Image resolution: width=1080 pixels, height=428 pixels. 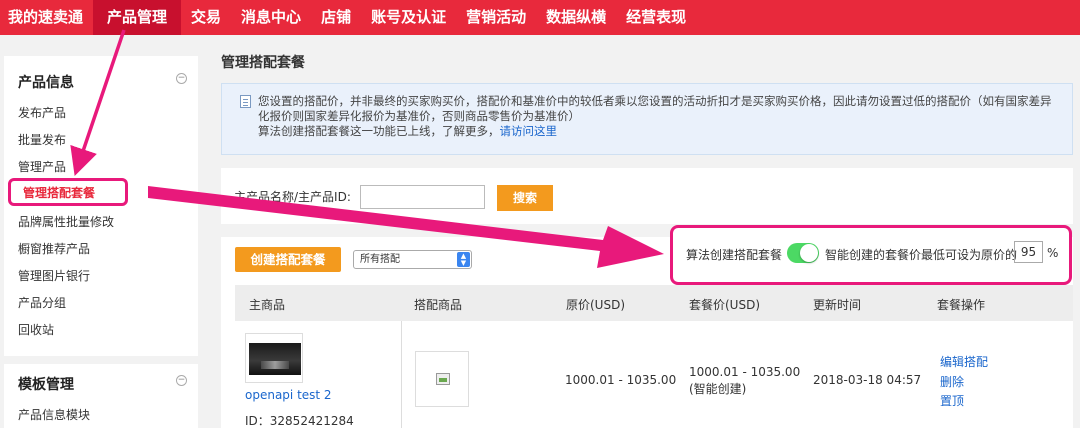 What do you see at coordinates (576, 17) in the screenshot?
I see `nav-data: 数据纵横` at bounding box center [576, 17].